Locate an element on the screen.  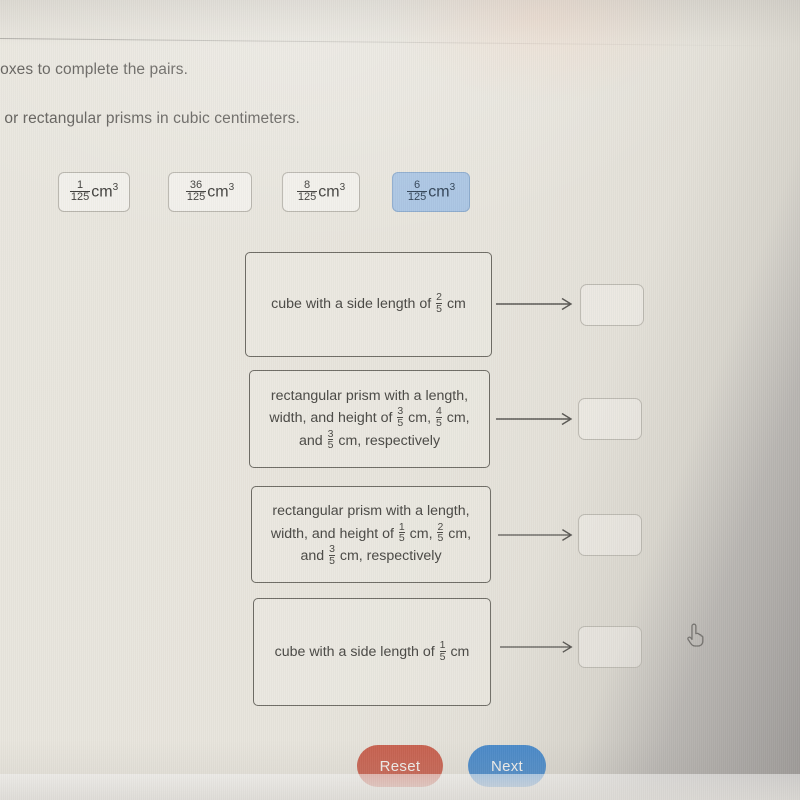
fraction-glyph: 1 125 is located at coordinates (80, 190).